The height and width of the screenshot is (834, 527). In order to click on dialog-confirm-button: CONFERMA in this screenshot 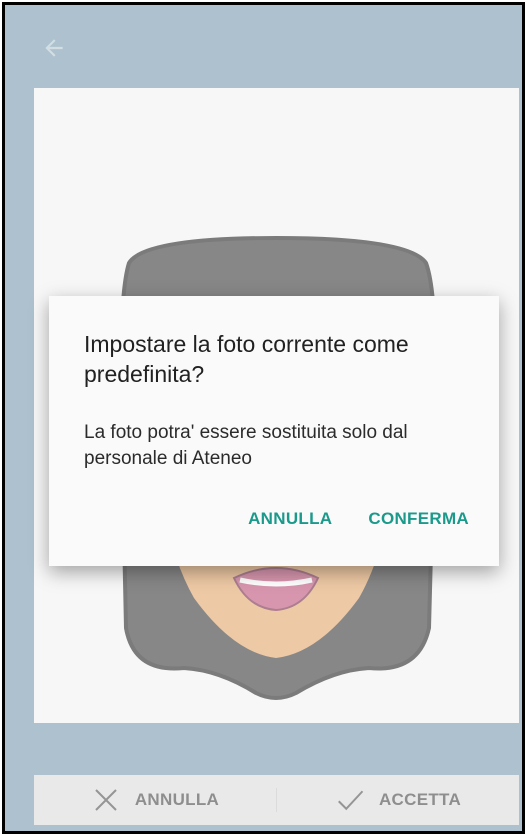, I will do `click(418, 519)`.